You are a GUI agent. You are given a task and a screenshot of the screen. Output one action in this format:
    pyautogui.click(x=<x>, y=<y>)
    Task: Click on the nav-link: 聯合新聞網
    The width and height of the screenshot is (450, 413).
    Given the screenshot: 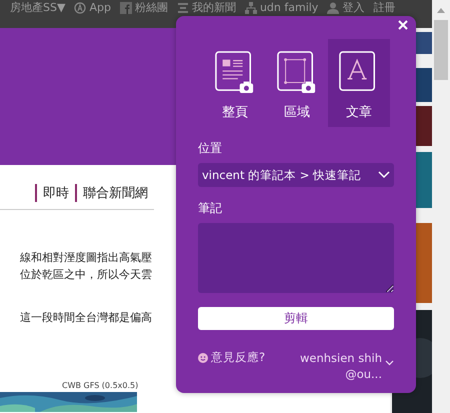 What is the action you would take?
    pyautogui.click(x=114, y=193)
    